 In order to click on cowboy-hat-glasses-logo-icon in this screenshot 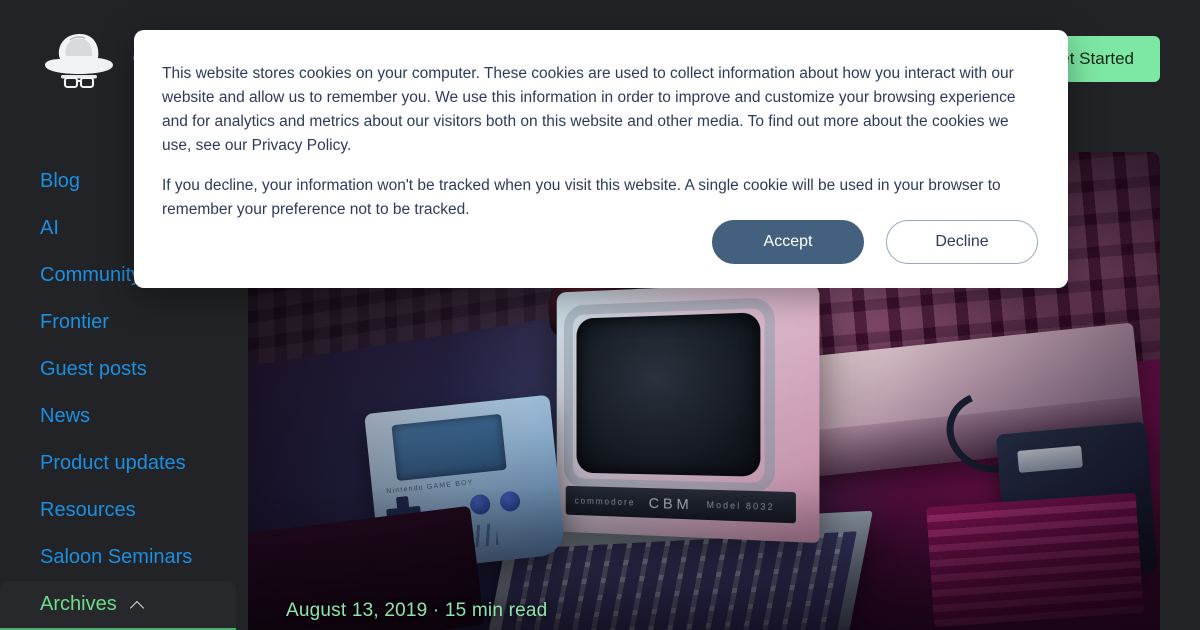, I will do `click(79, 59)`.